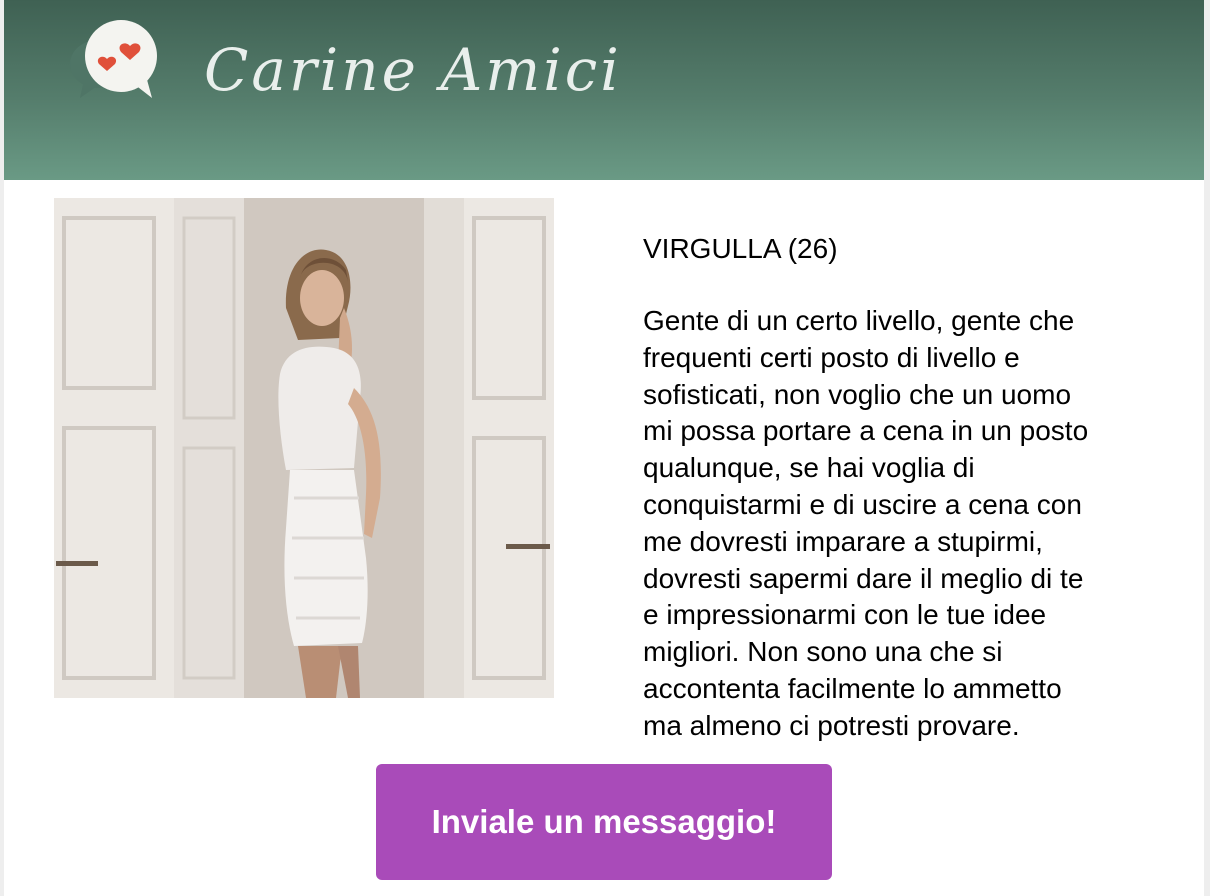 The height and width of the screenshot is (896, 1210). What do you see at coordinates (413, 70) in the screenshot?
I see `brand-logo-text: Carine Amici` at bounding box center [413, 70].